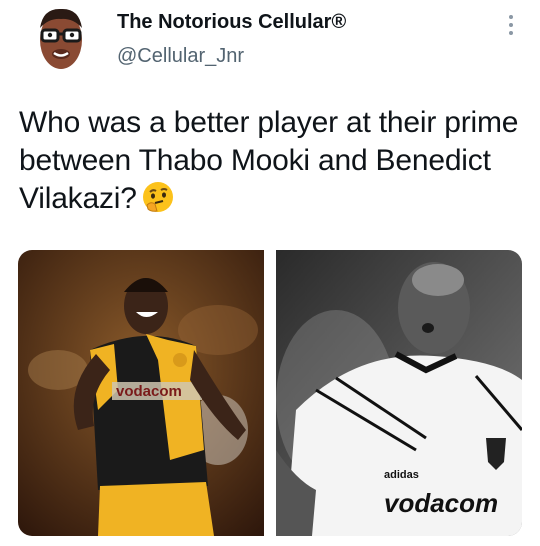 This screenshot has width=540, height=546. Describe the element at coordinates (401, 475) in the screenshot. I see `svg-text: adidas` at that location.